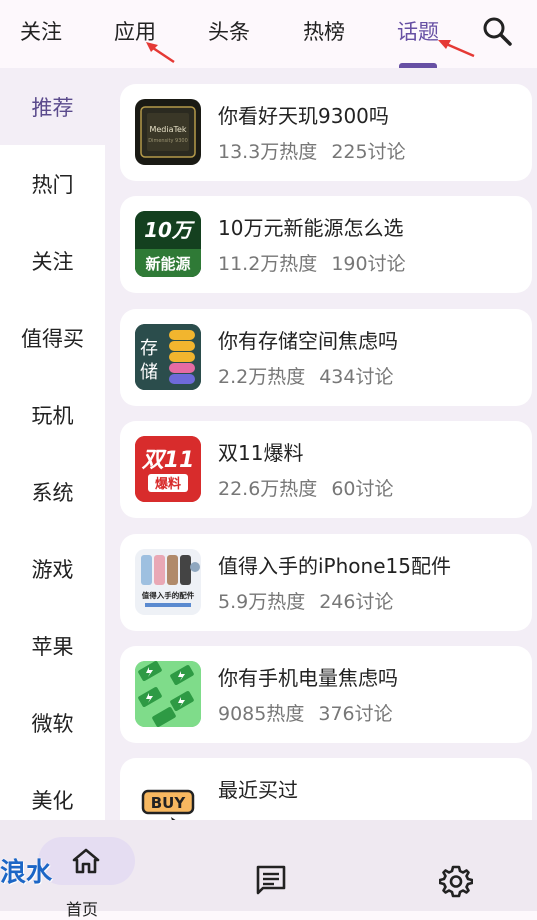 Image resolution: width=537 pixels, height=920 pixels. What do you see at coordinates (52, 491) in the screenshot?
I see `category-system: 系统` at bounding box center [52, 491].